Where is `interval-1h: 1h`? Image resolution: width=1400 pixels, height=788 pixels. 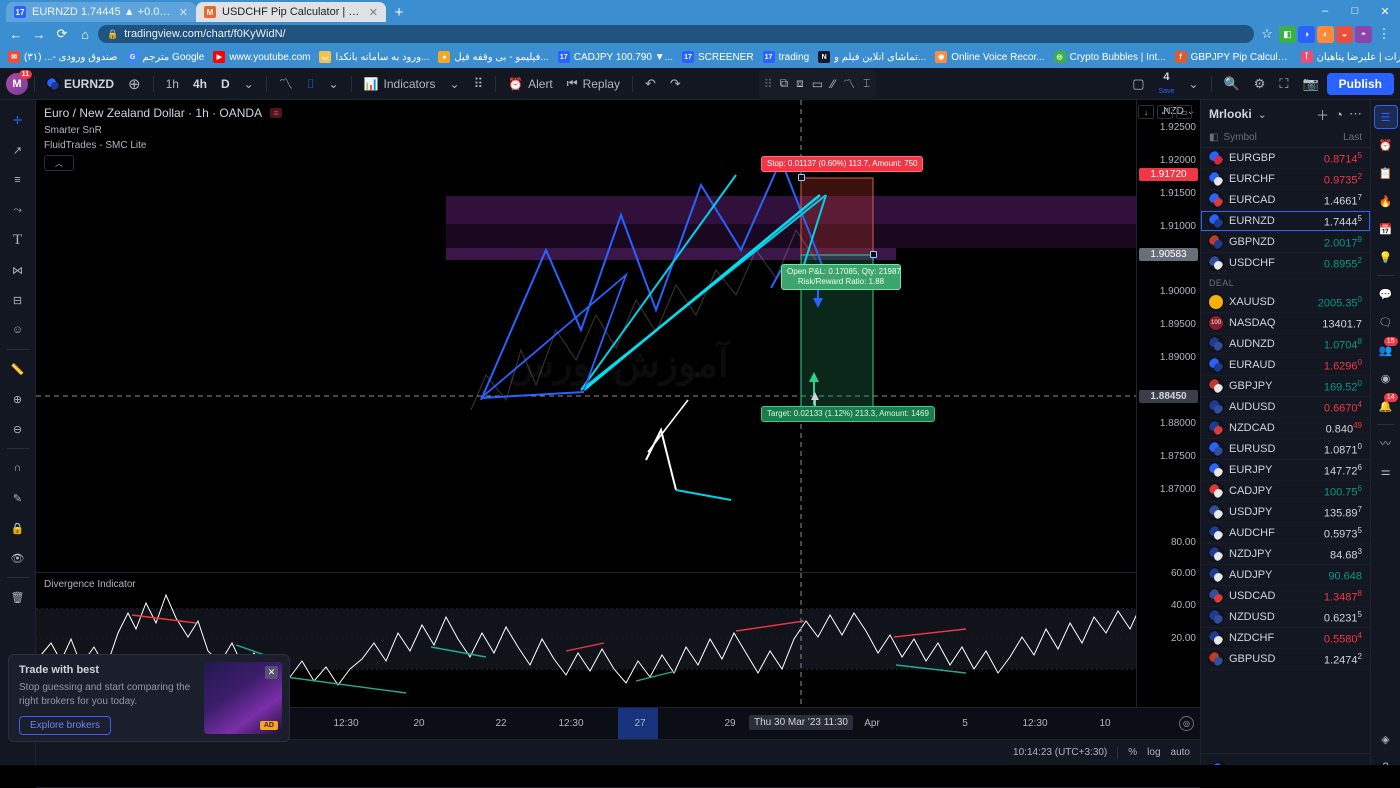 interval-1h: 1h is located at coordinates (172, 84).